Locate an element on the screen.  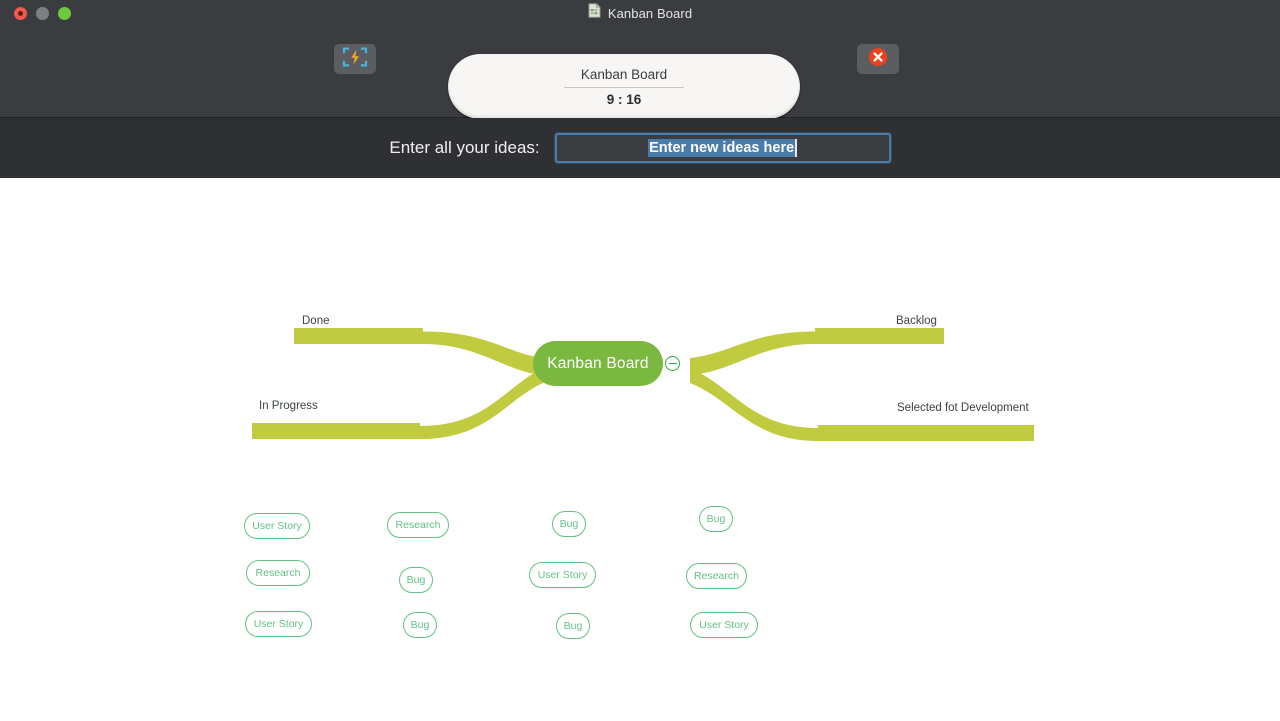
branch-label-selected-for-development: Selected fot Development is located at coordinates (963, 408).